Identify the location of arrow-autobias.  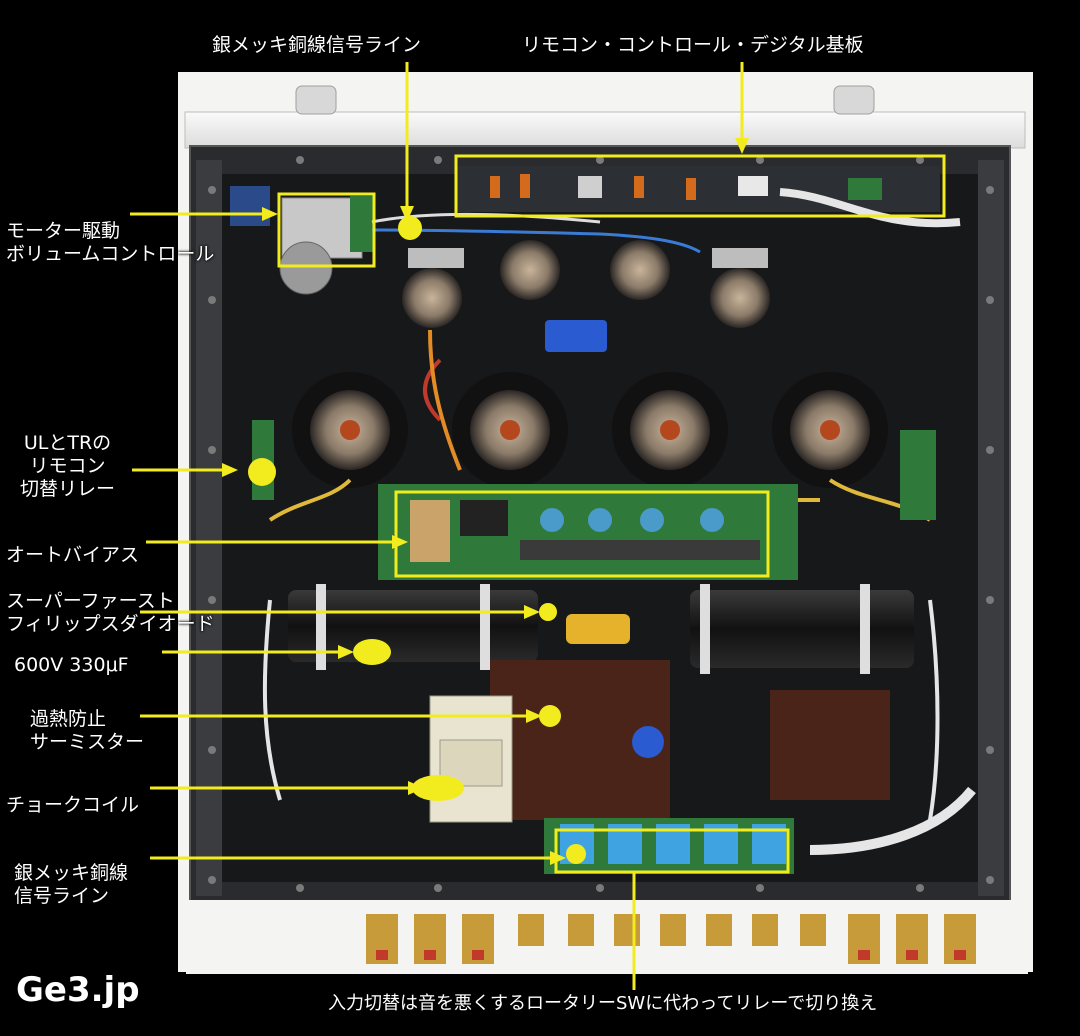
(400, 542).